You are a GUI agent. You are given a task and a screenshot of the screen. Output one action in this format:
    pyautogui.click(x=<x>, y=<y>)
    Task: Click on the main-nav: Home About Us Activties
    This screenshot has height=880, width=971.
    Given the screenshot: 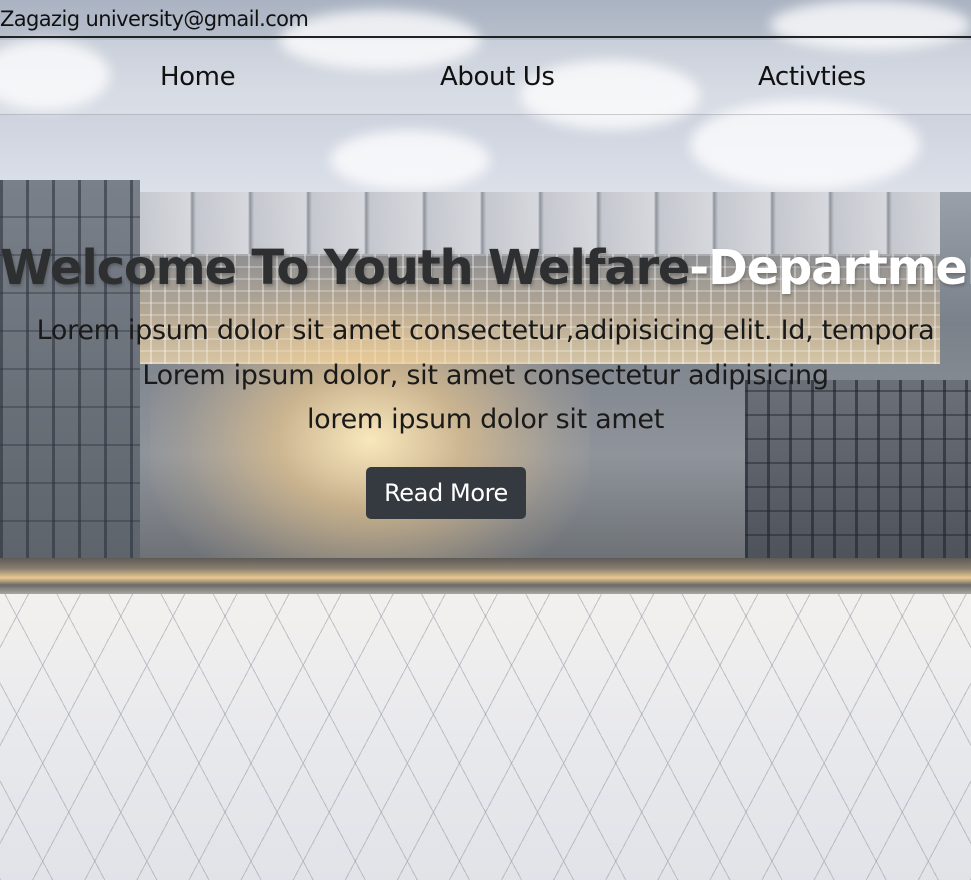 What is the action you would take?
    pyautogui.click(x=485, y=77)
    